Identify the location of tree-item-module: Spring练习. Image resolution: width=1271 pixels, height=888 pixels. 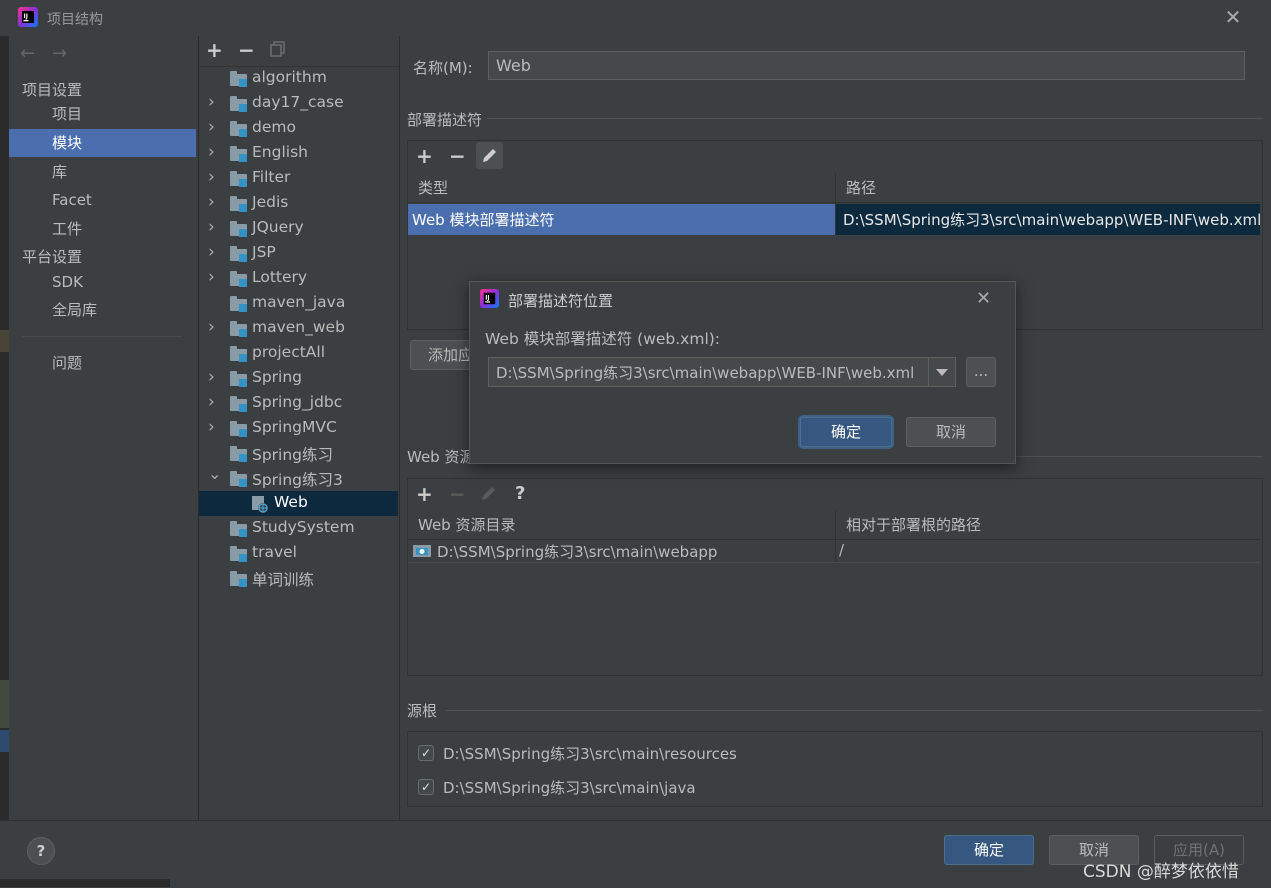
(298, 453).